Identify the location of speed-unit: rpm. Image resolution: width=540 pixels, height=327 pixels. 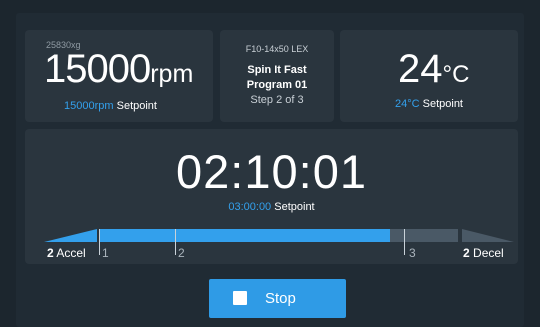
(172, 74).